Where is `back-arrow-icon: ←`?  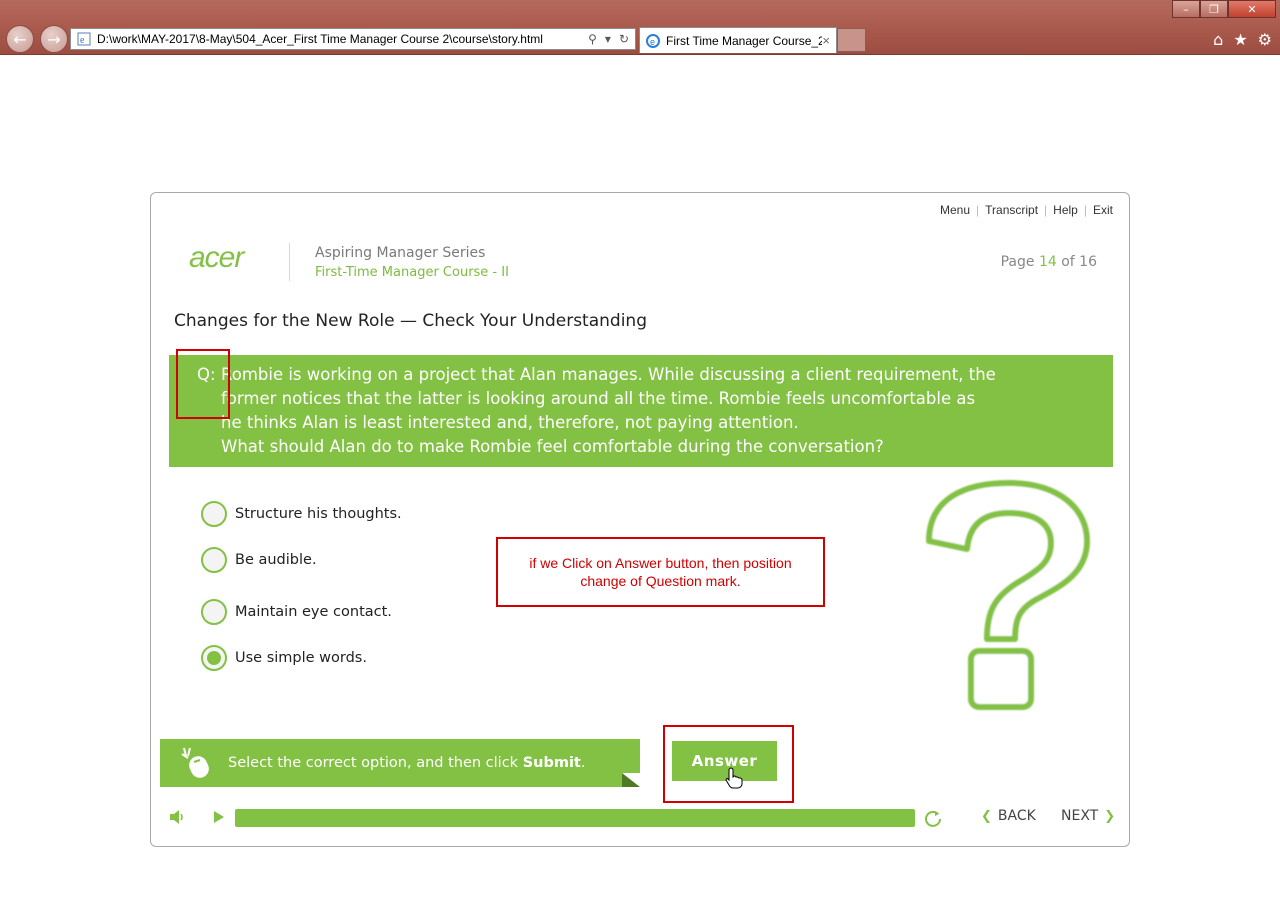 back-arrow-icon: ← is located at coordinates (20, 39).